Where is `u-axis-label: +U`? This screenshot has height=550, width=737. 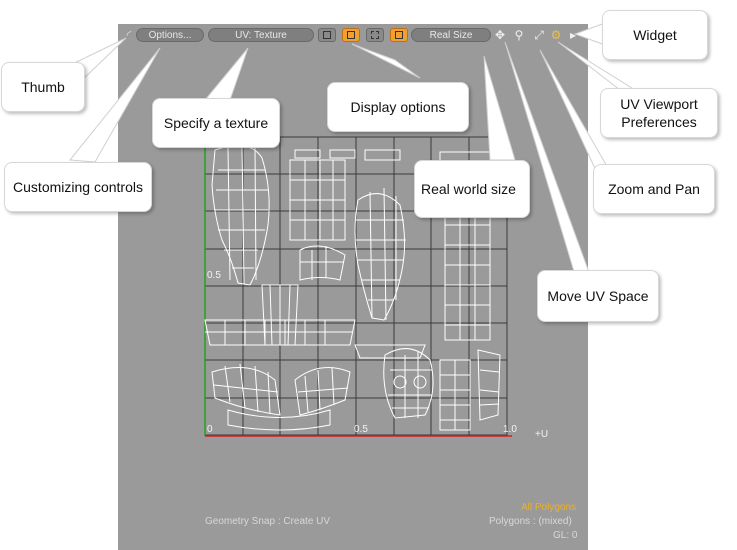
u-axis-label: +U is located at coordinates (542, 434).